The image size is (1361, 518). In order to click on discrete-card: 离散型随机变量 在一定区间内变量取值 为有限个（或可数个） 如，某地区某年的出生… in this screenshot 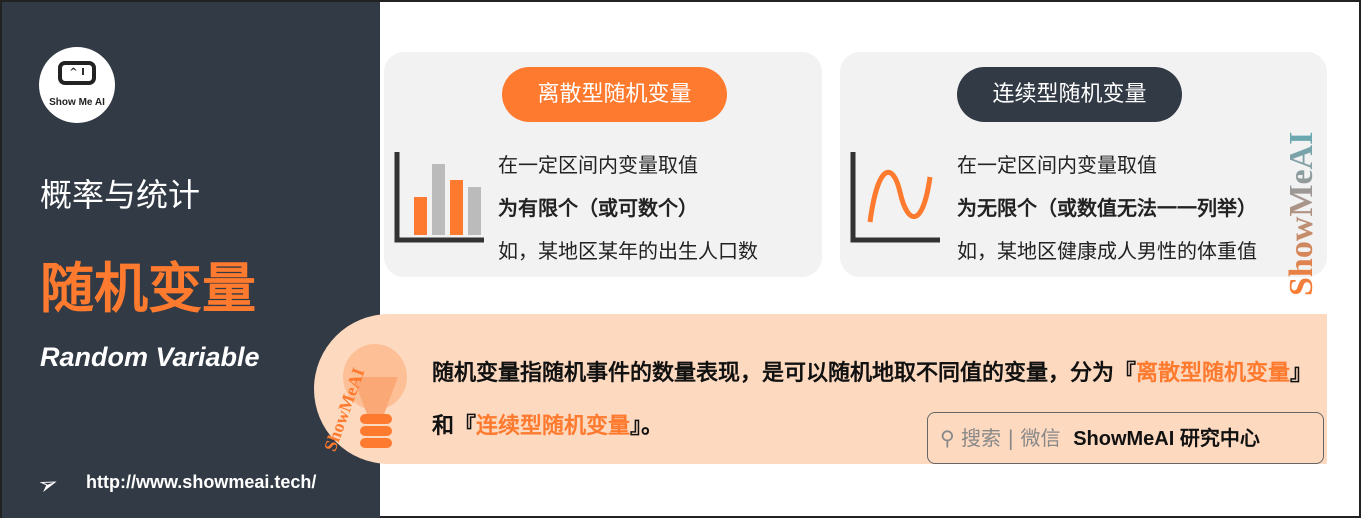, I will do `click(603, 164)`.